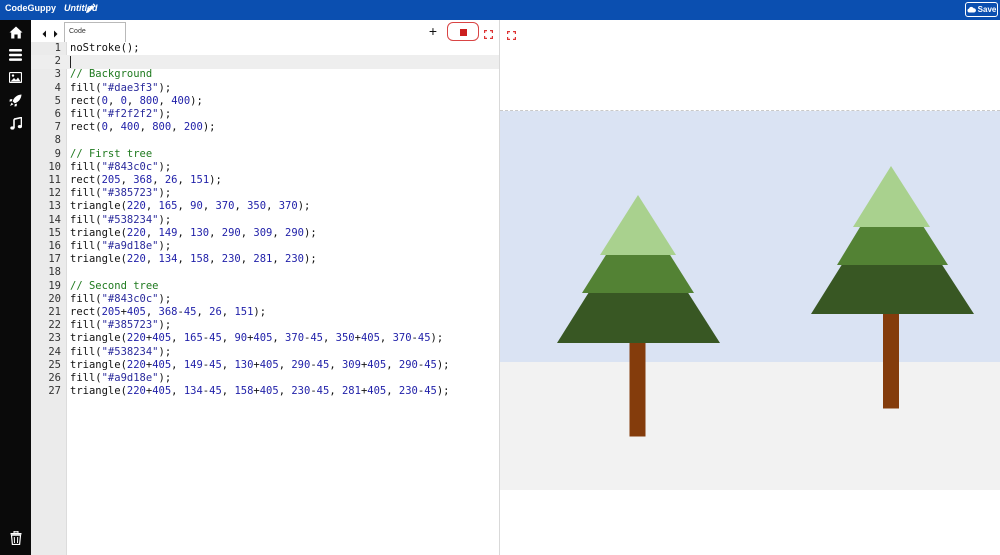 This screenshot has height=555, width=1000. What do you see at coordinates (190, 206) in the screenshot?
I see `code-line: triangle(220, 165, 90, 370, 350, 370);` at bounding box center [190, 206].